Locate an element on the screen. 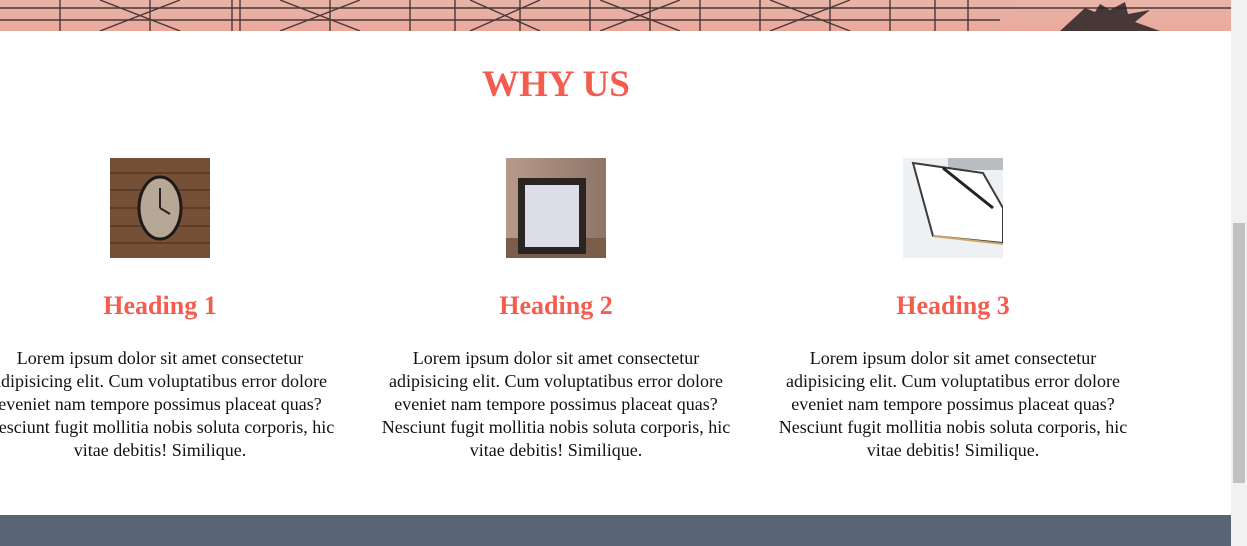  hero-image-strip is located at coordinates (615, 15).